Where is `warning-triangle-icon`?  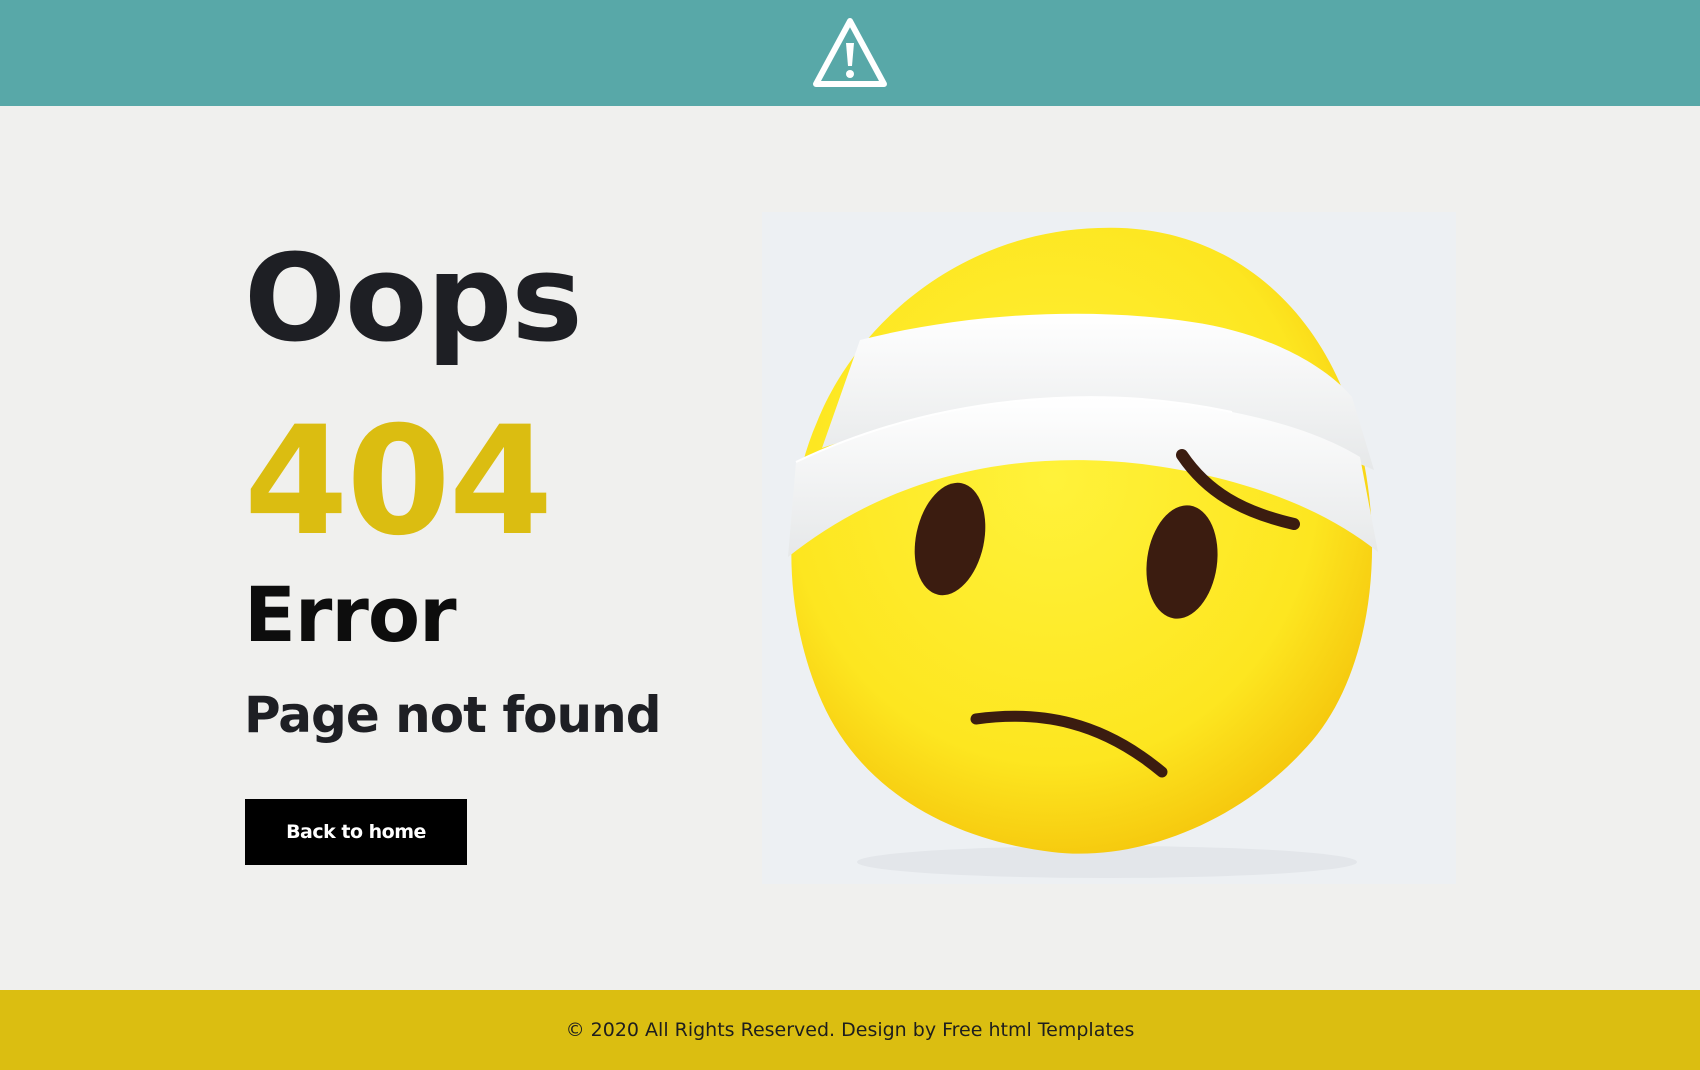 warning-triangle-icon is located at coordinates (850, 52).